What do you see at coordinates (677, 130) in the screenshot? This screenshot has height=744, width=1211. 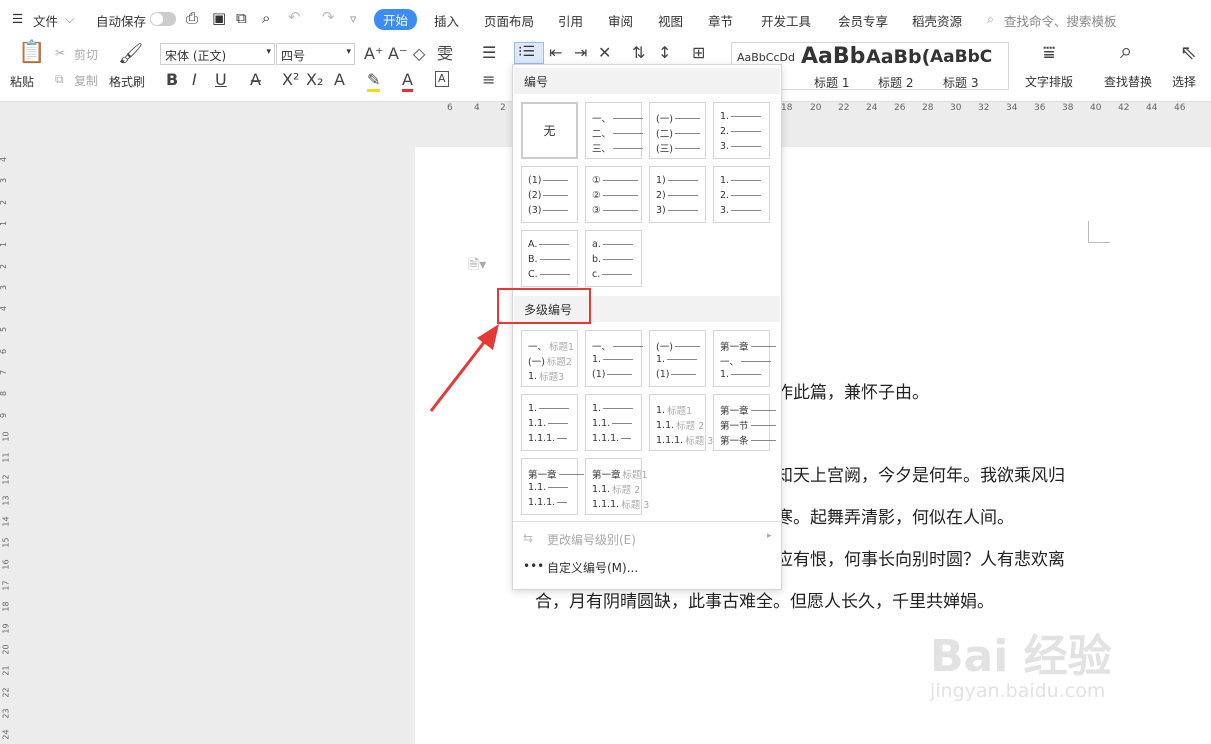 I see `numbering-style-2: (一) (二) (三)` at bounding box center [677, 130].